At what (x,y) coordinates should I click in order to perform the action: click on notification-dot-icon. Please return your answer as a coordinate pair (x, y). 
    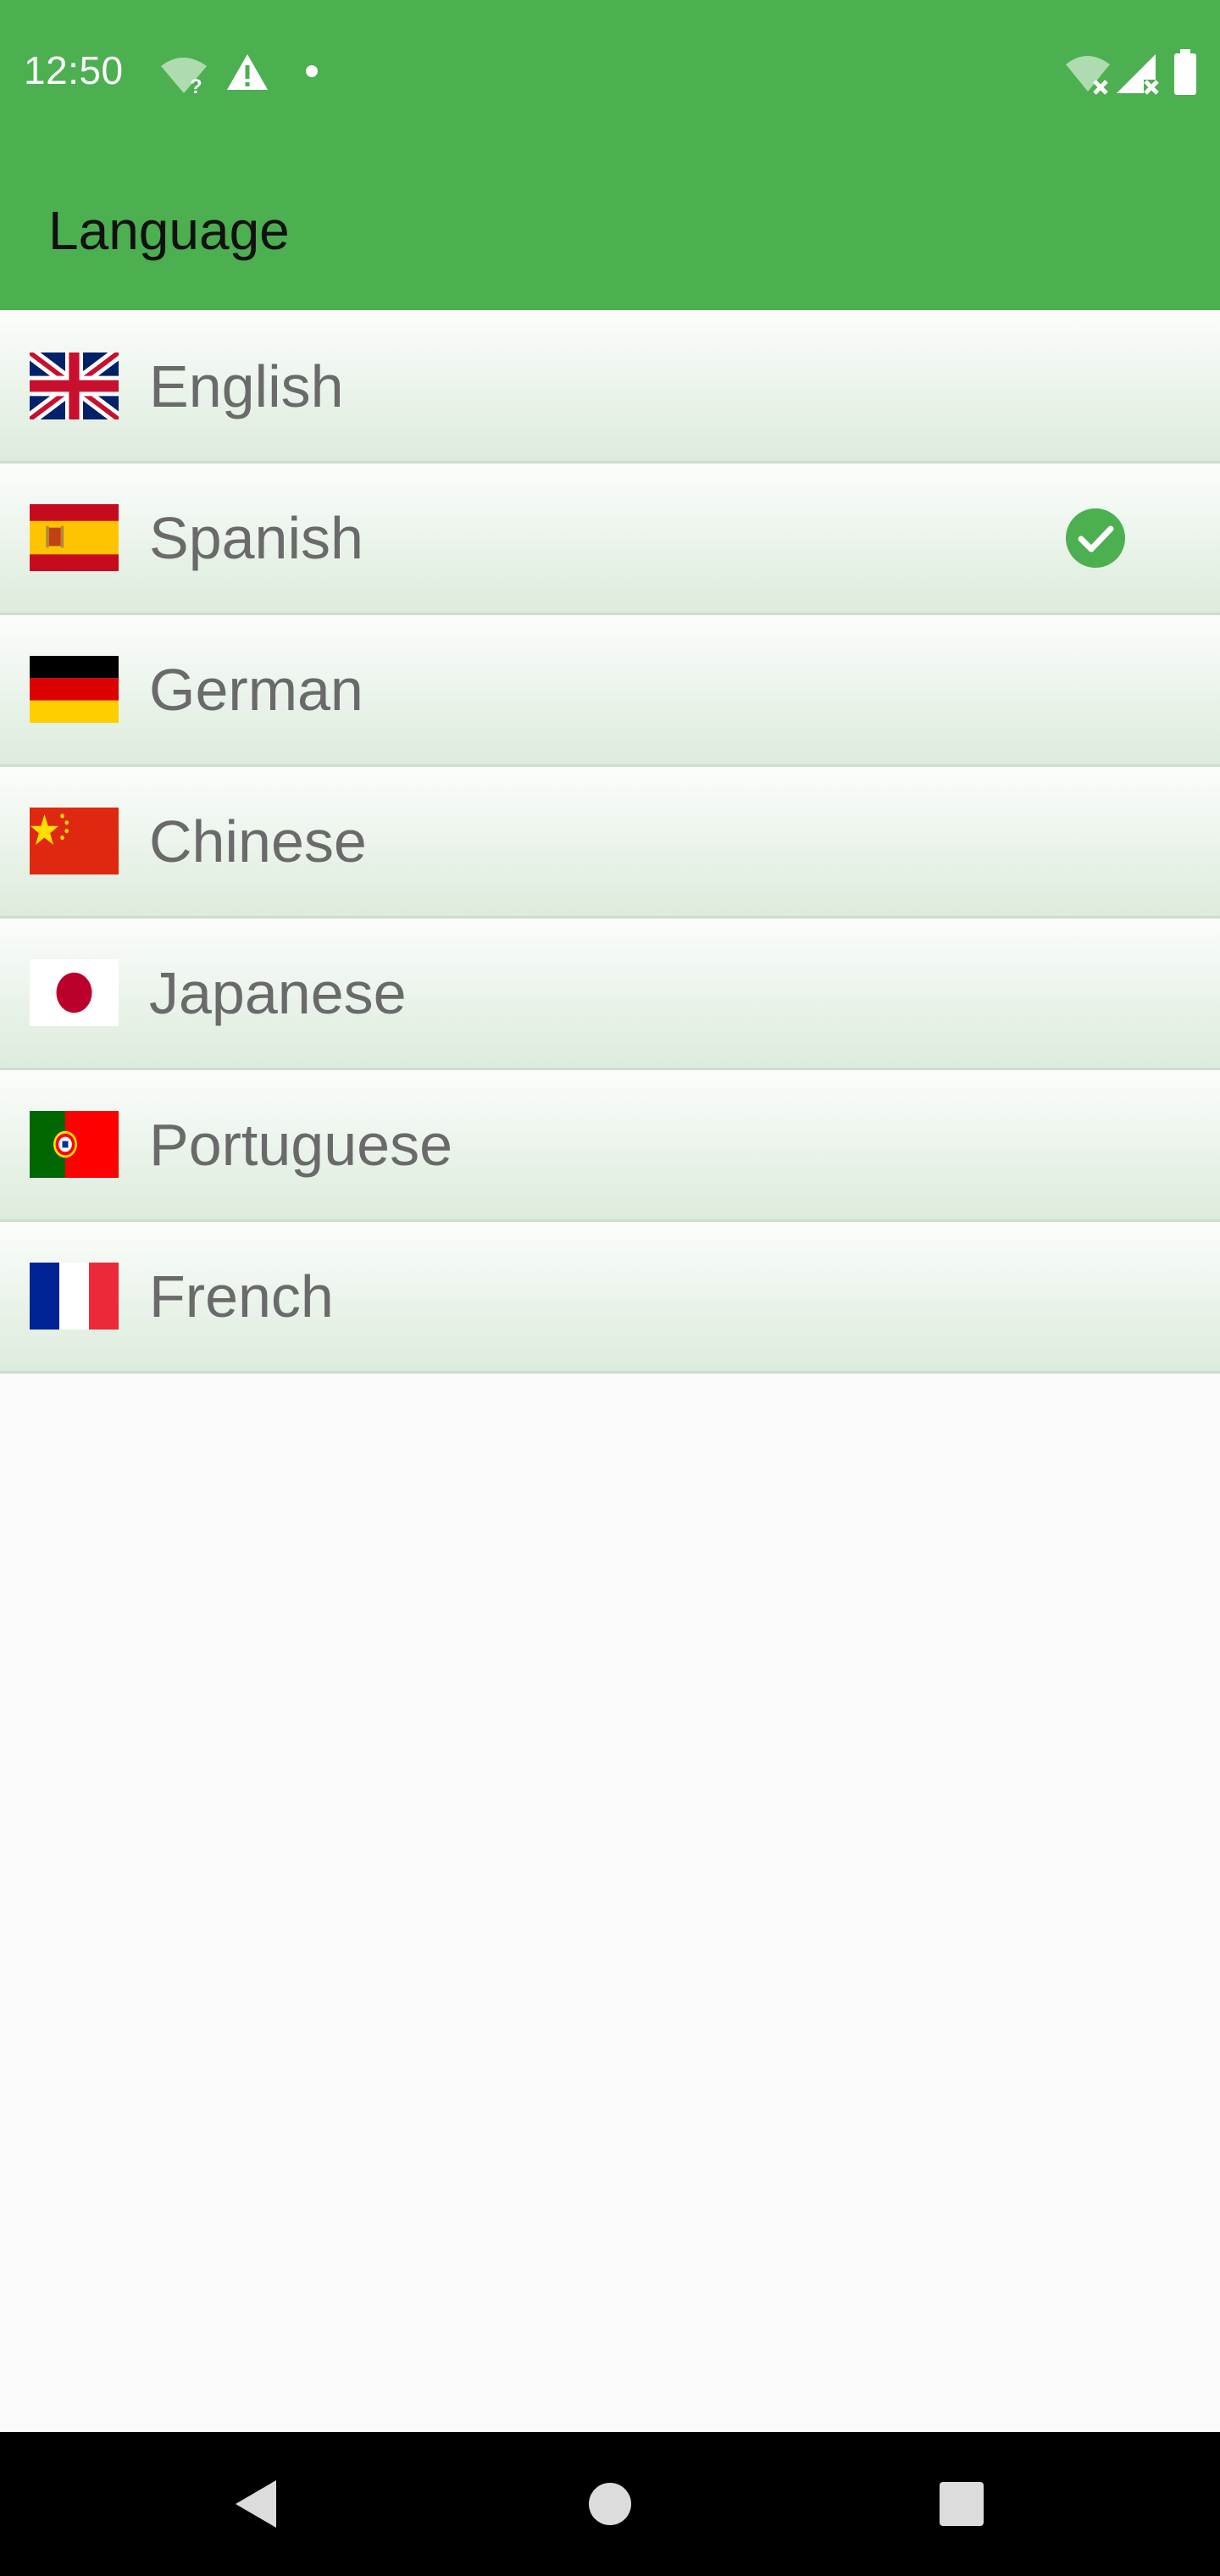
    Looking at the image, I should click on (312, 71).